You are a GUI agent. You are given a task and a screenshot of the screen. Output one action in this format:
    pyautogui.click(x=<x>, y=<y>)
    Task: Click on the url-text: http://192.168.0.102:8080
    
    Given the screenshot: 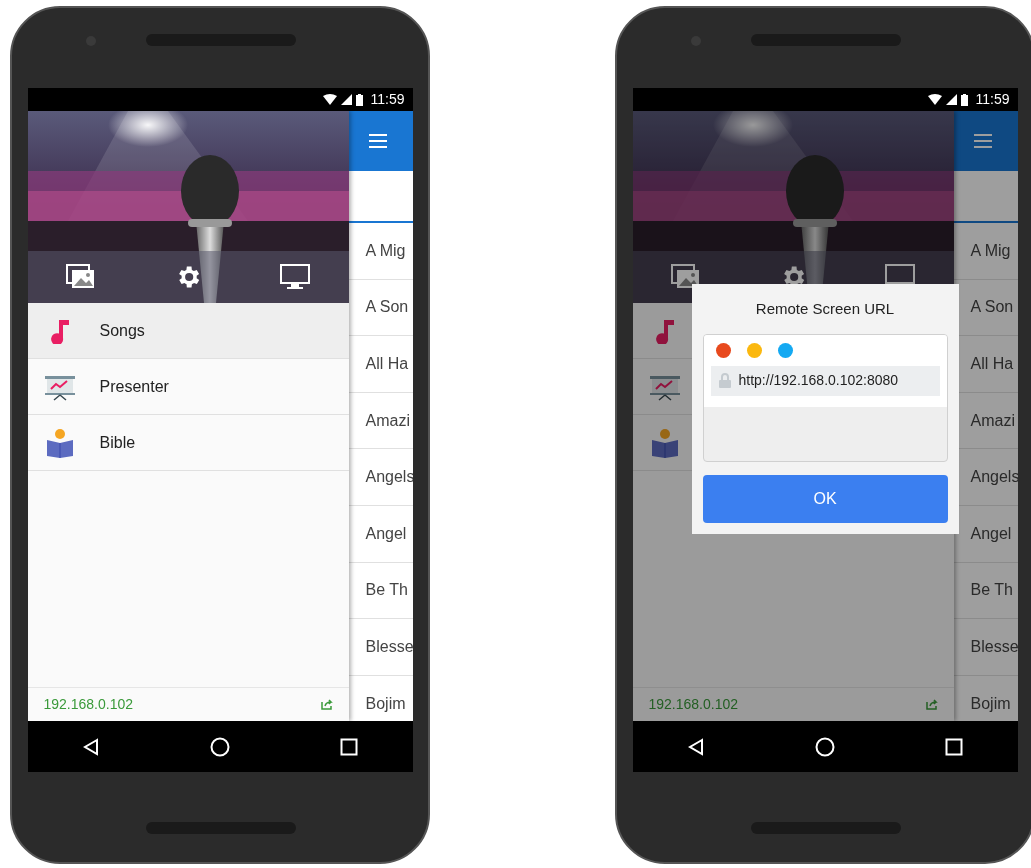 What is the action you would take?
    pyautogui.click(x=818, y=380)
    